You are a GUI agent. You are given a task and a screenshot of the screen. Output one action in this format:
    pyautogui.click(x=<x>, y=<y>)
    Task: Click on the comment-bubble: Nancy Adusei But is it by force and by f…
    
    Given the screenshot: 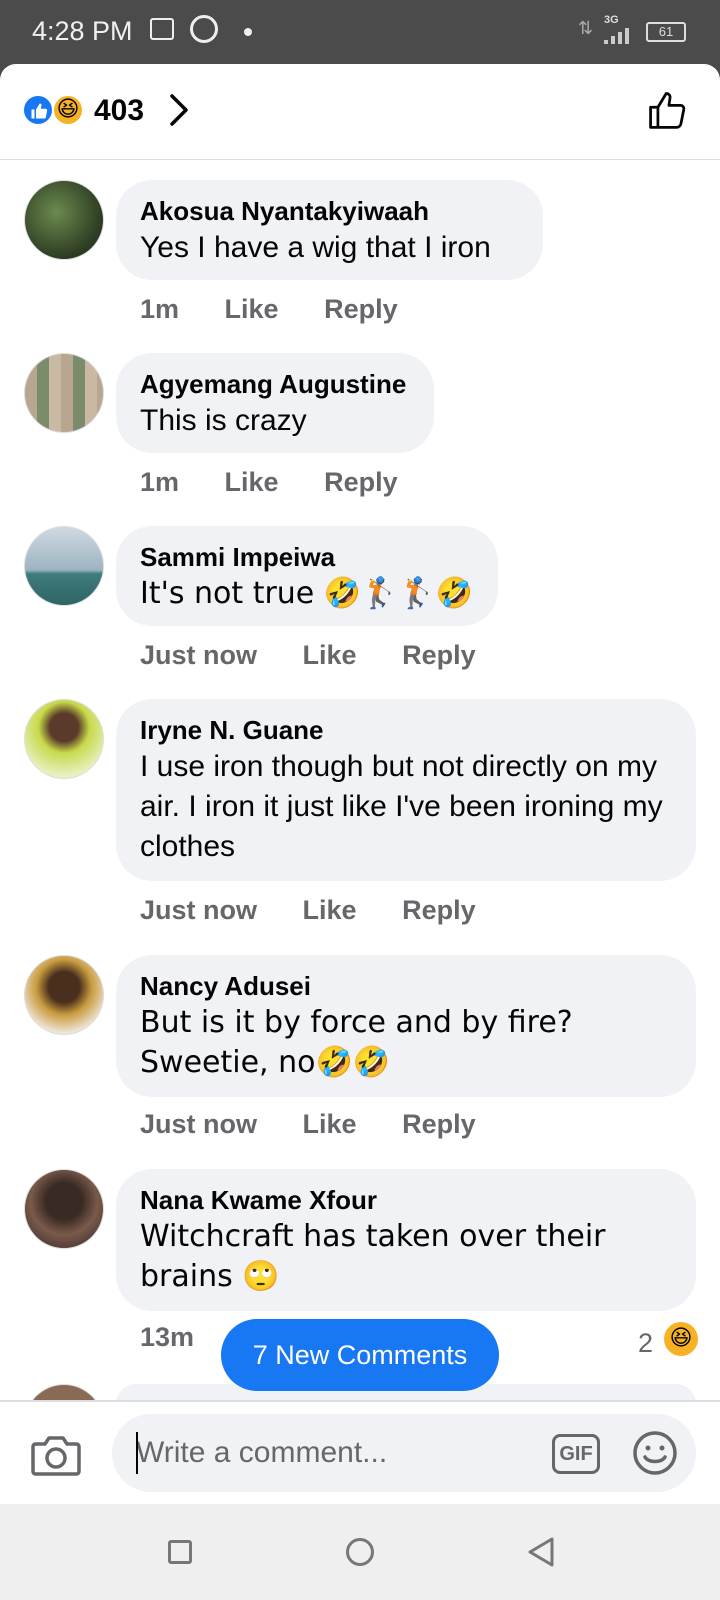 What is the action you would take?
    pyautogui.click(x=406, y=1026)
    